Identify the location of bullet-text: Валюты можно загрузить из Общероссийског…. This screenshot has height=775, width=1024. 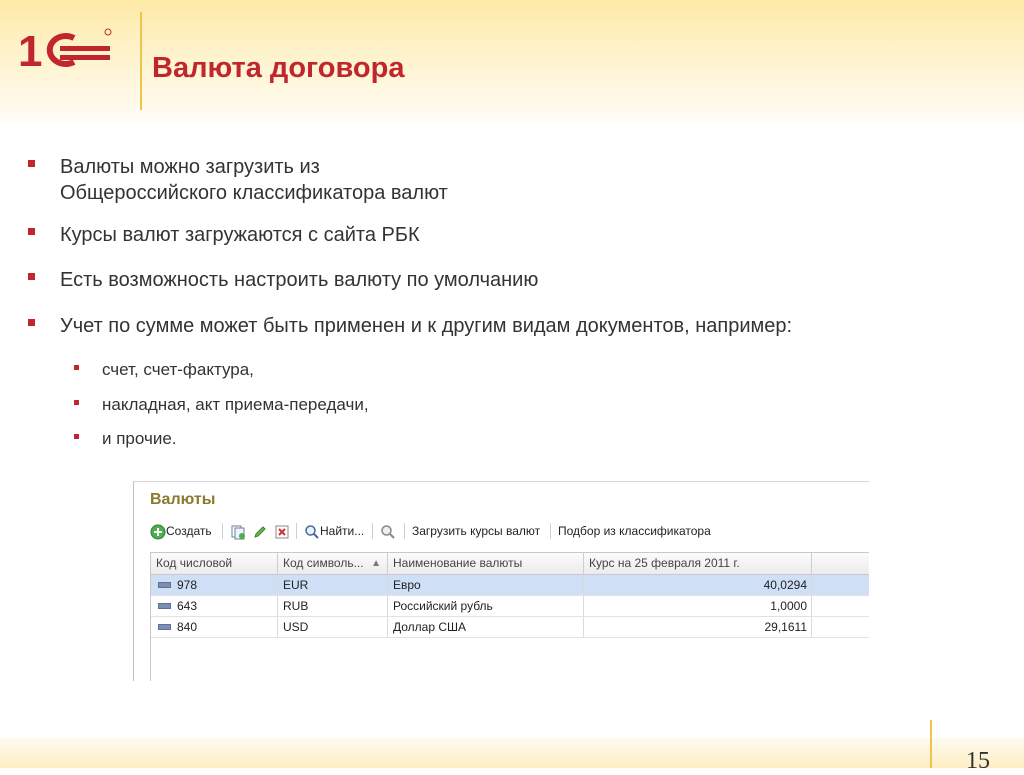
(254, 180).